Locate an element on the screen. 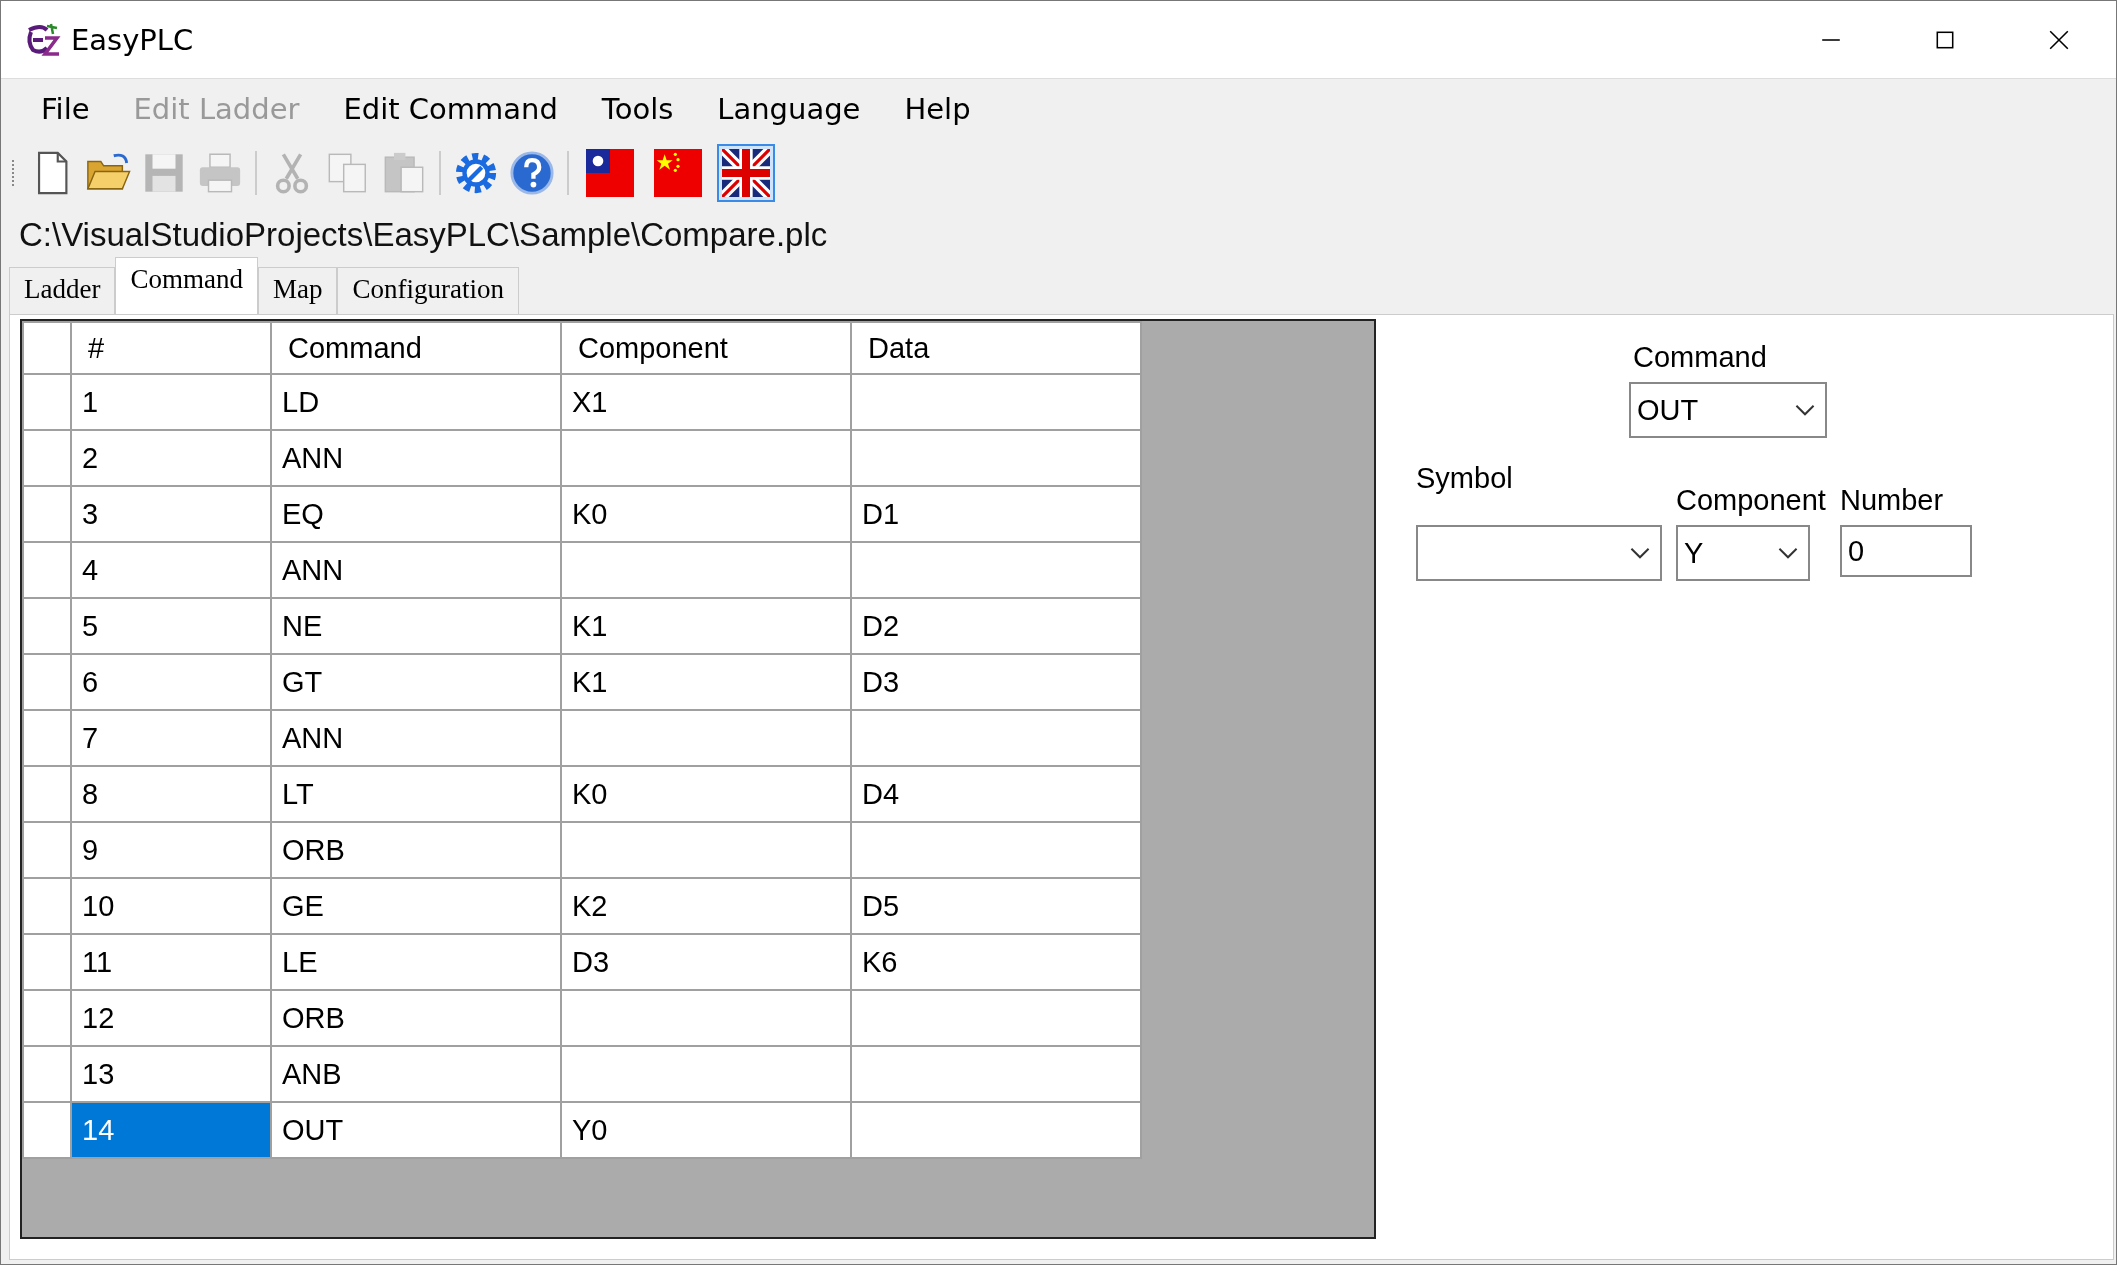  column-header: Data is located at coordinates (996, 348).